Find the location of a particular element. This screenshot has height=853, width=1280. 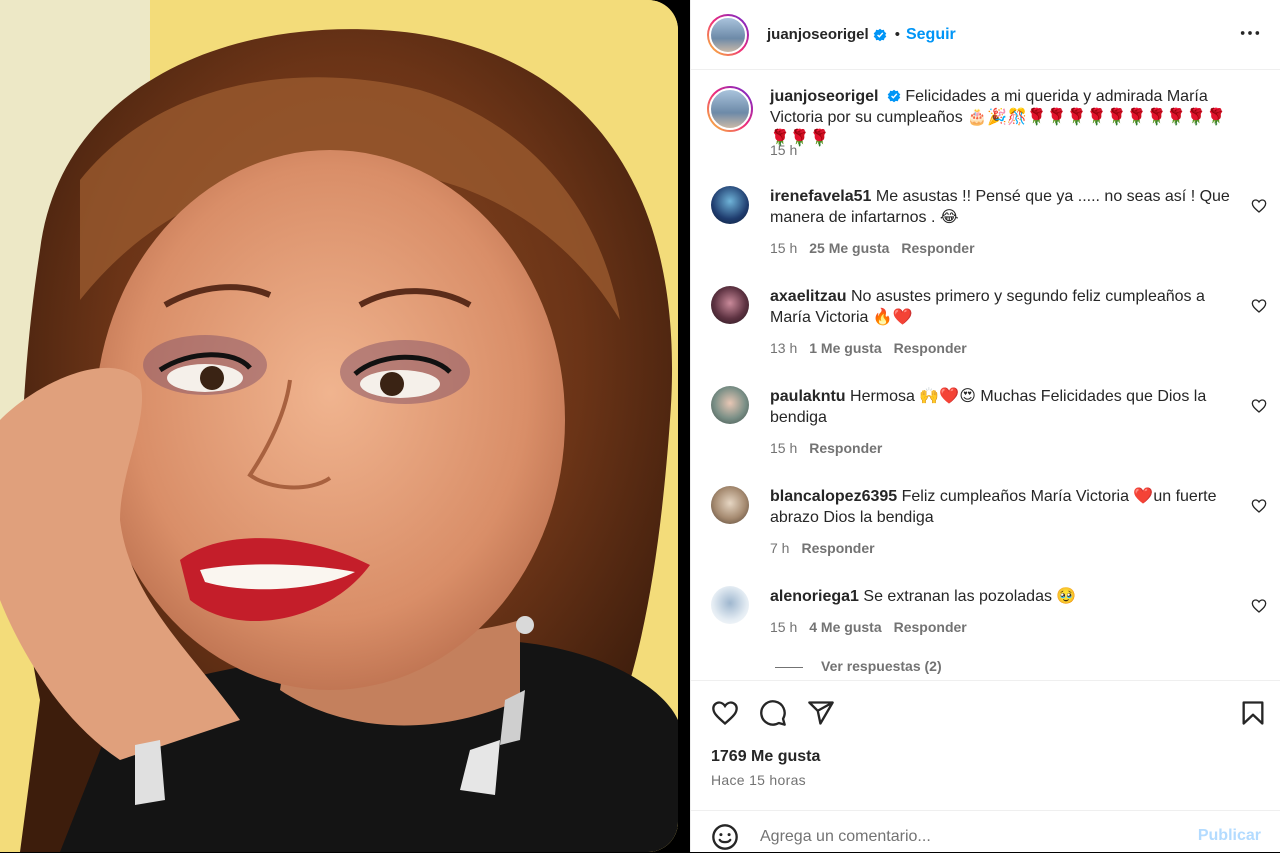

comment-likes: 1 Me gusta is located at coordinates (845, 348).